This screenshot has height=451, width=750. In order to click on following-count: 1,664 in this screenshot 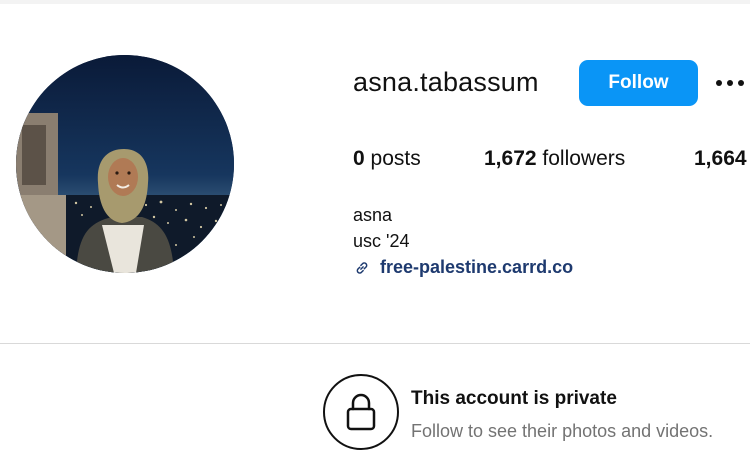, I will do `click(720, 158)`.